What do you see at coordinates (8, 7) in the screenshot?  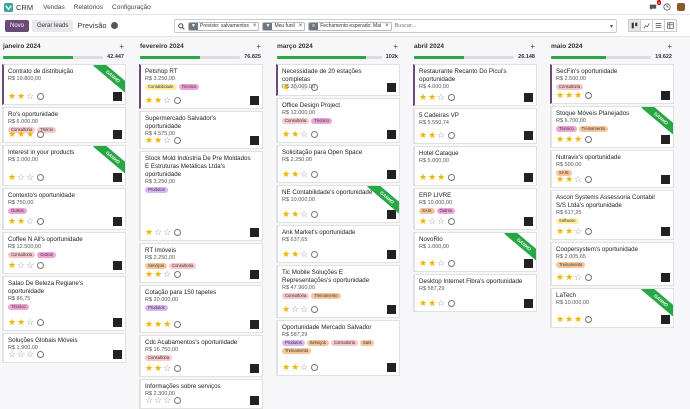 I see `apps-icon` at bounding box center [8, 7].